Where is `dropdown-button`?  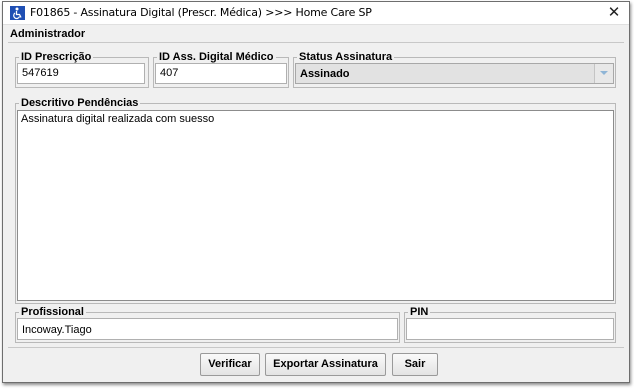
dropdown-button is located at coordinates (603, 73).